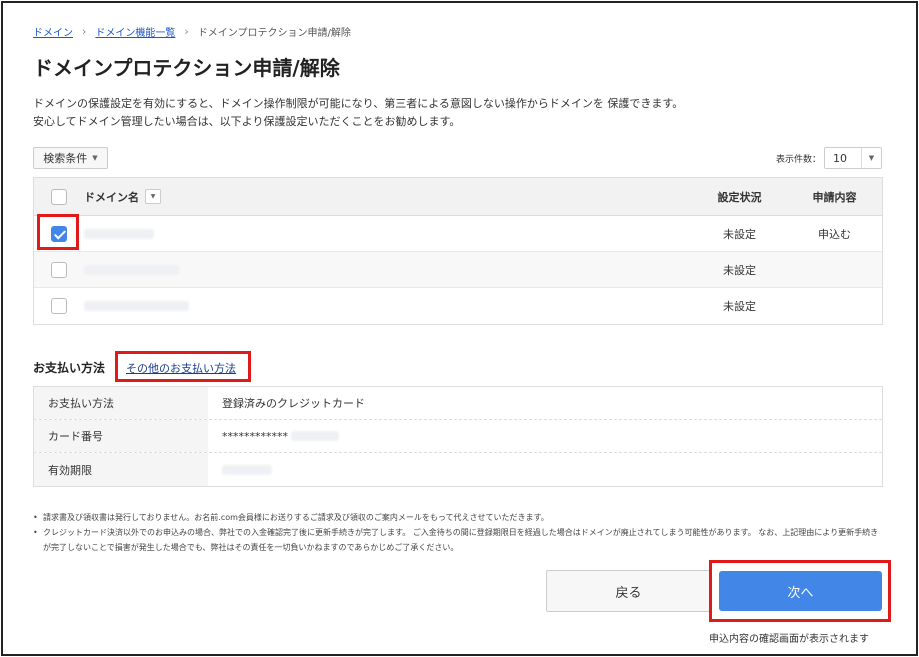 This screenshot has width=919, height=657. Describe the element at coordinates (192, 31) in the screenshot. I see `breadcrumb: ドメイン › ドメイン機能一覧 › ドメインプロテクション申請/解除` at that location.